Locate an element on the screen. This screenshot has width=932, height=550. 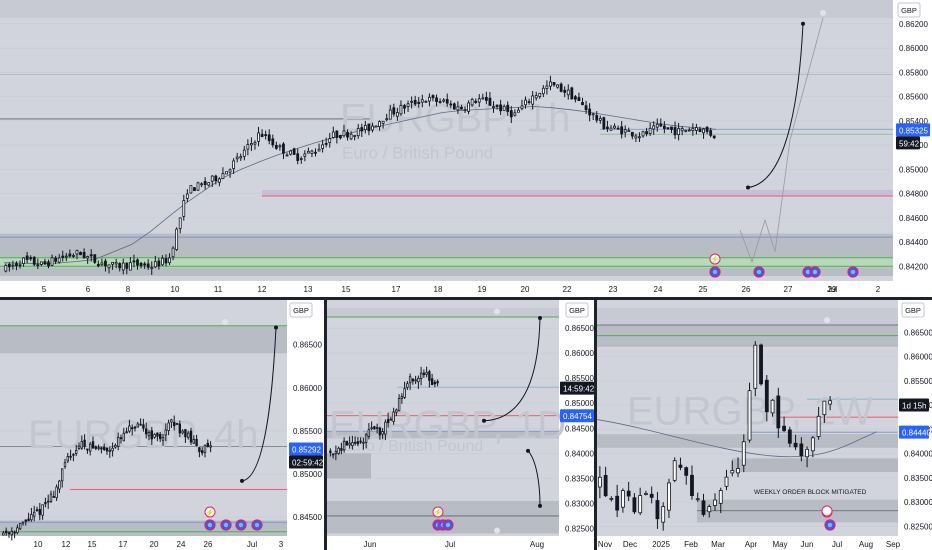
x-tick-label: 10 is located at coordinates (175, 289).